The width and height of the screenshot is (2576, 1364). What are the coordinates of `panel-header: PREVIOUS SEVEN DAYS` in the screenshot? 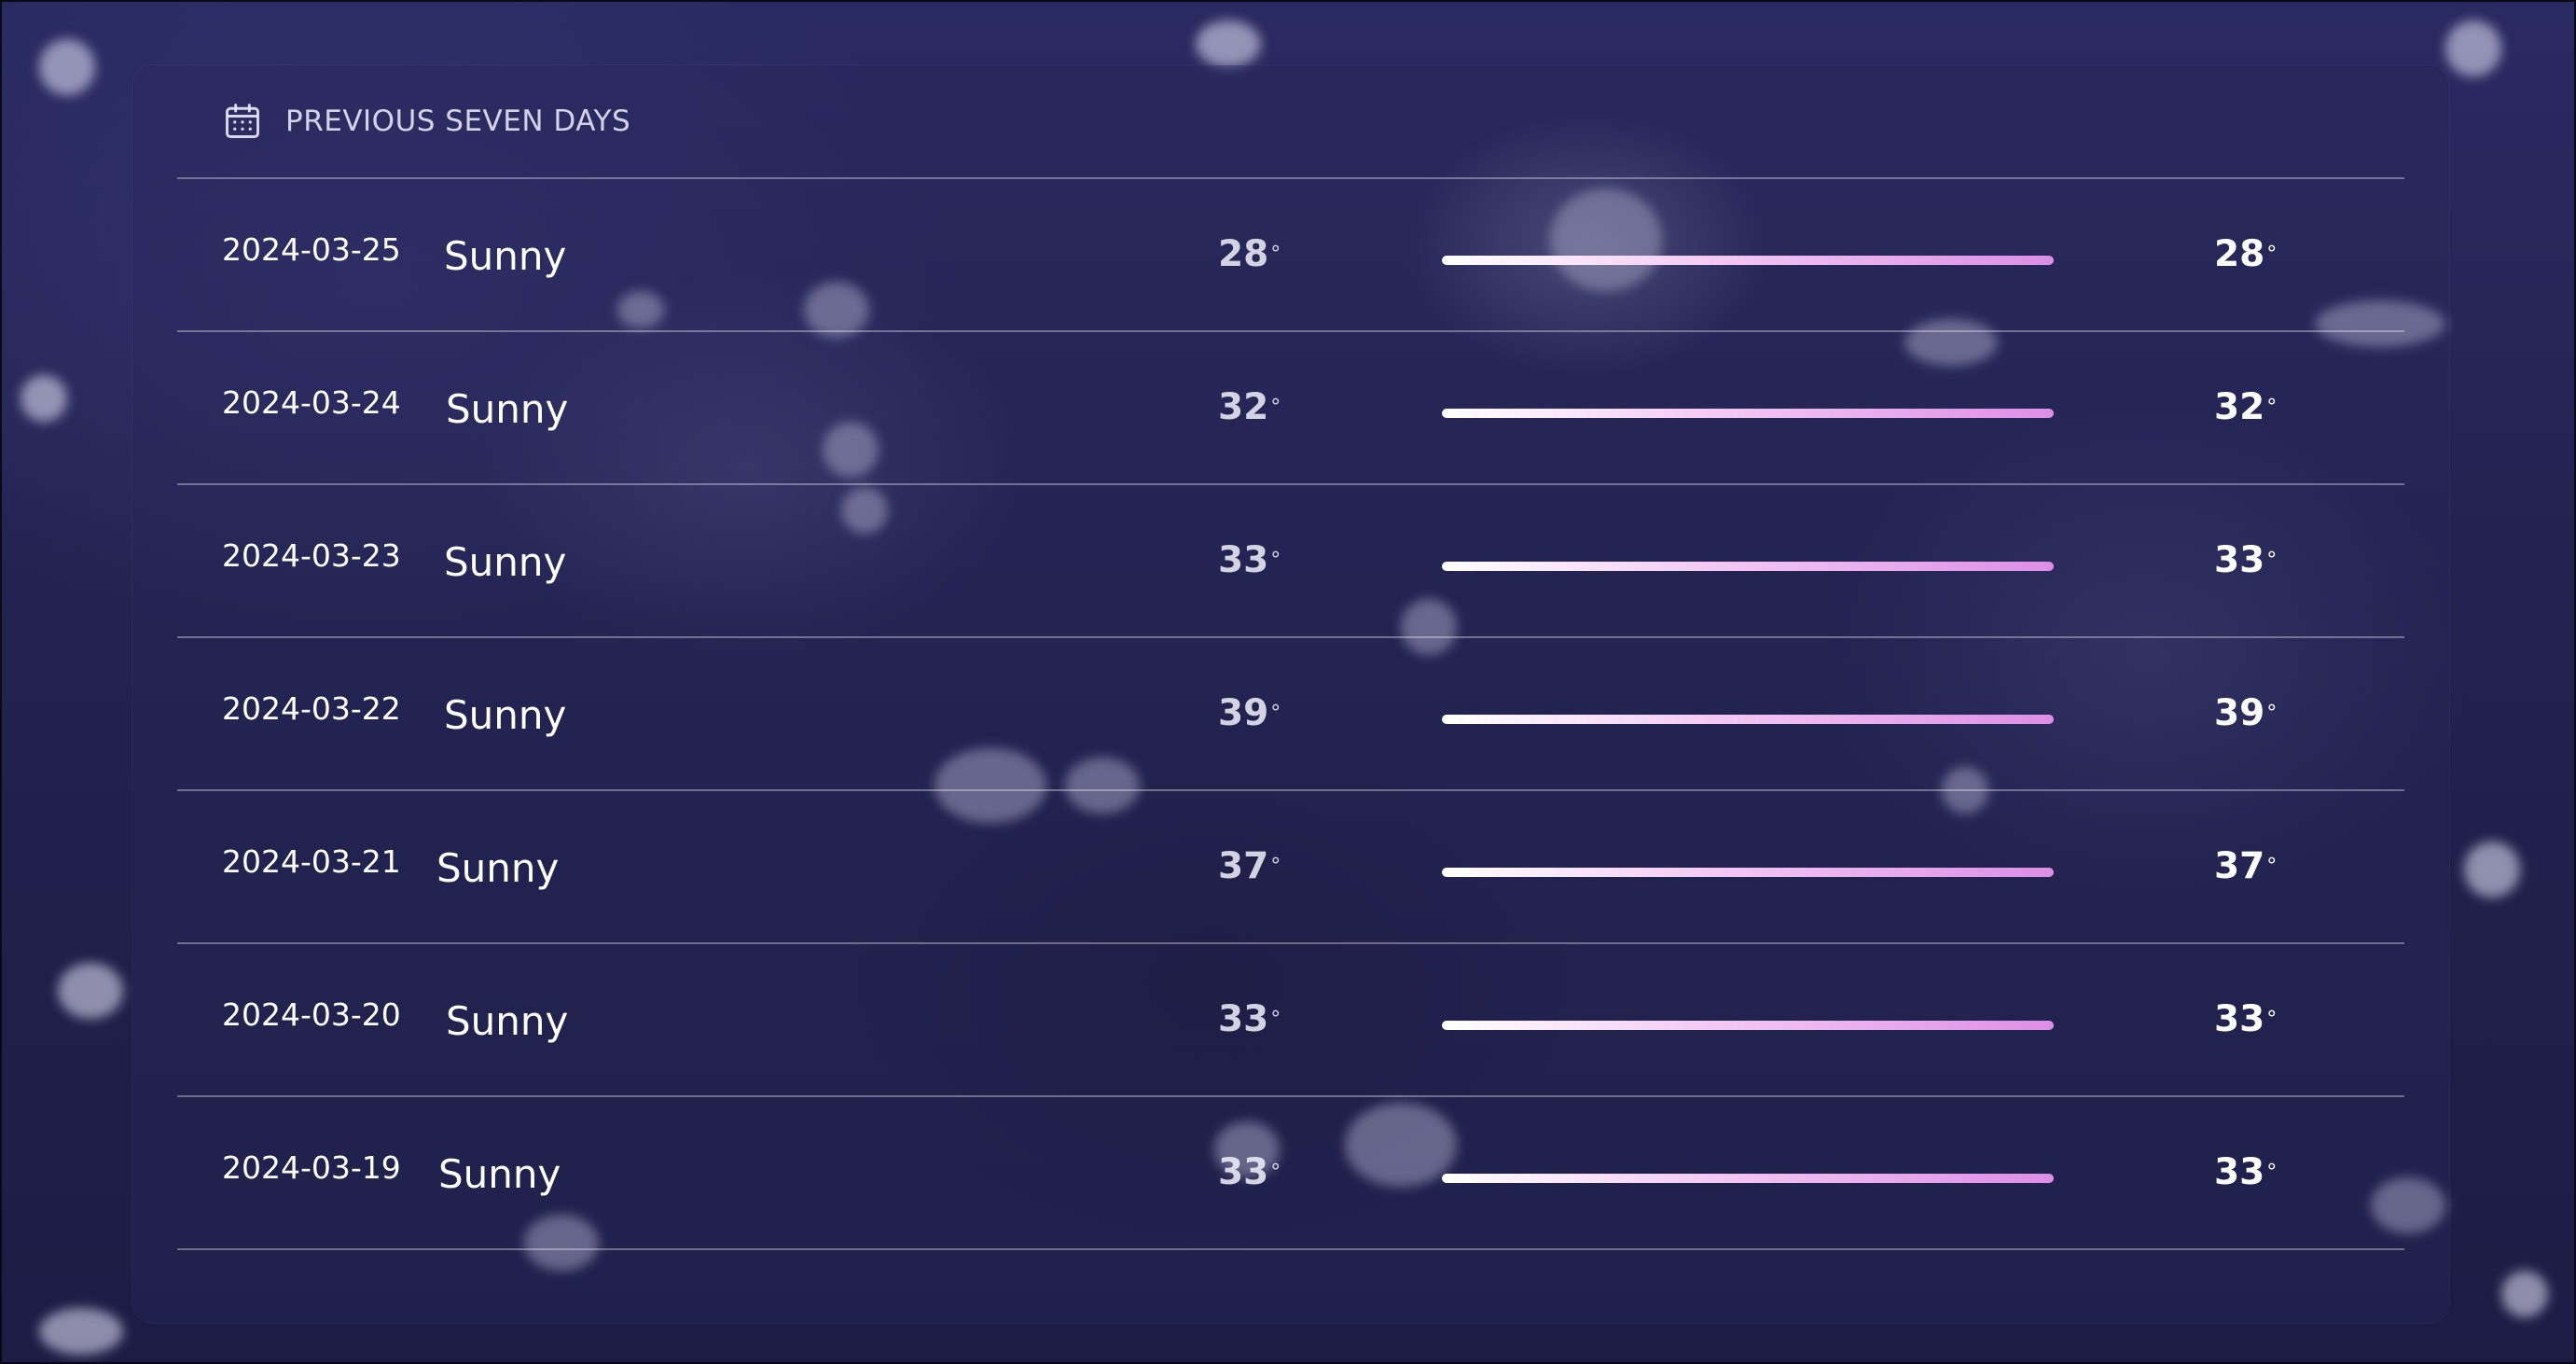 It's located at (1290, 122).